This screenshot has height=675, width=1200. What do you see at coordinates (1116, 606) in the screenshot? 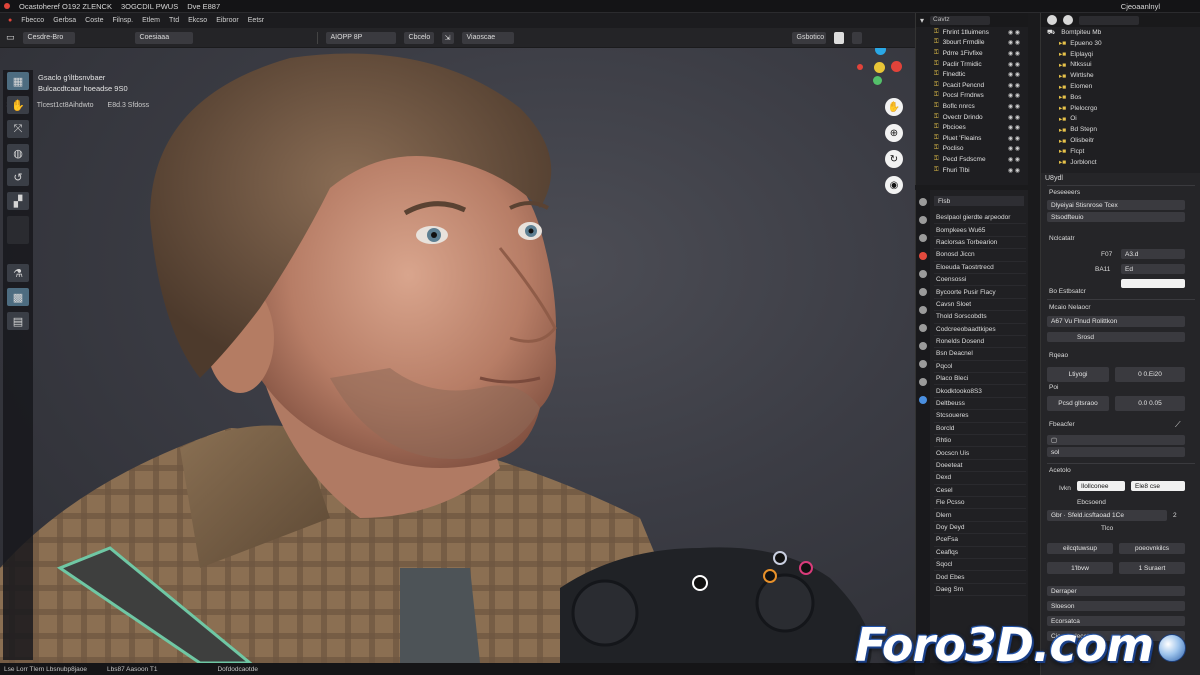
I see `bottom-field-2: Sloeson` at bounding box center [1116, 606].